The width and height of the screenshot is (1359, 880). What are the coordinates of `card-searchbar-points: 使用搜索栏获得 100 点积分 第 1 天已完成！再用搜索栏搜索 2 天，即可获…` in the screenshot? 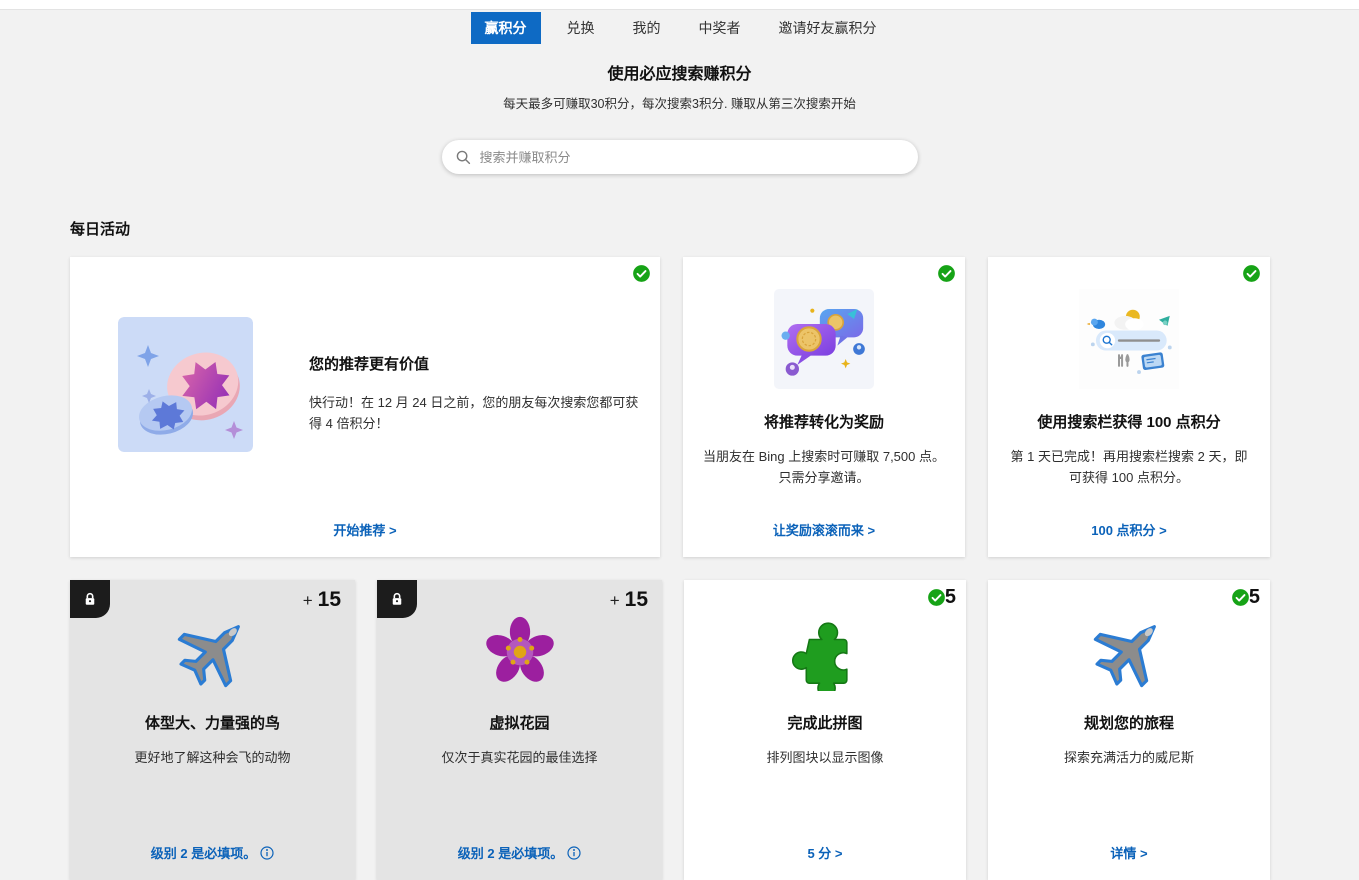 It's located at (1129, 407).